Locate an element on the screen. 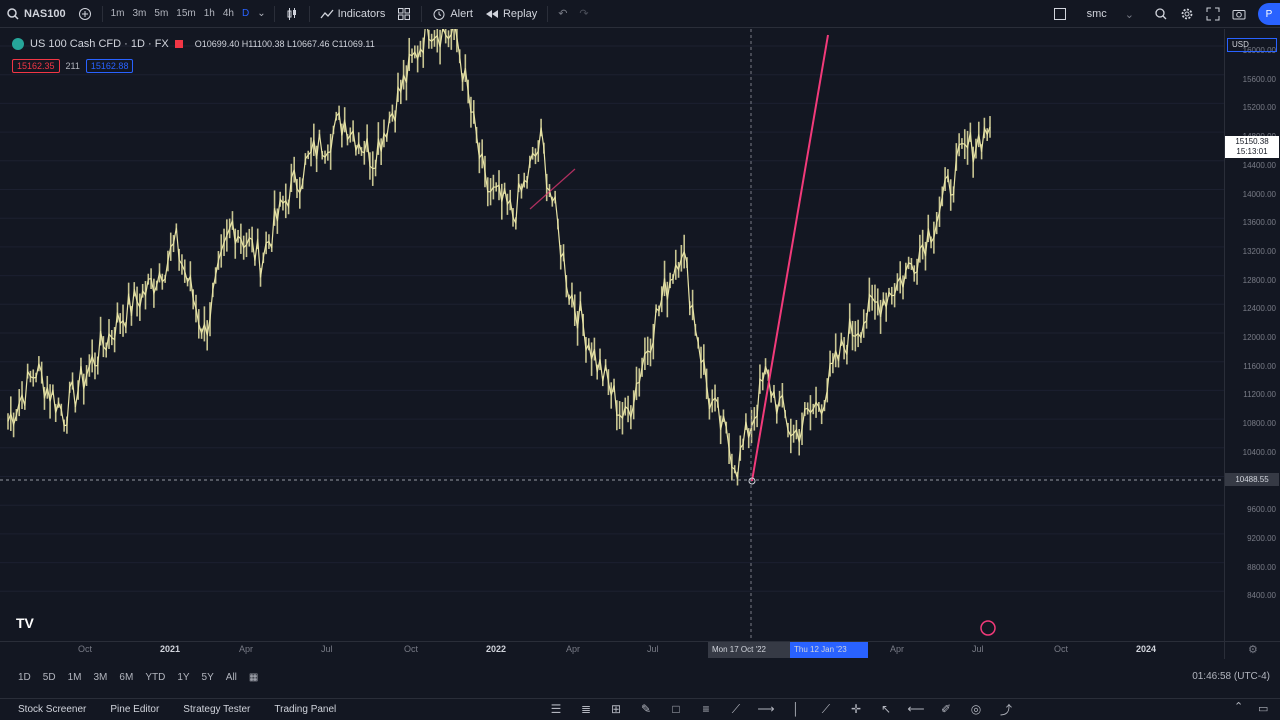 This screenshot has width=1280, height=720. search-icon is located at coordinates (1161, 14).